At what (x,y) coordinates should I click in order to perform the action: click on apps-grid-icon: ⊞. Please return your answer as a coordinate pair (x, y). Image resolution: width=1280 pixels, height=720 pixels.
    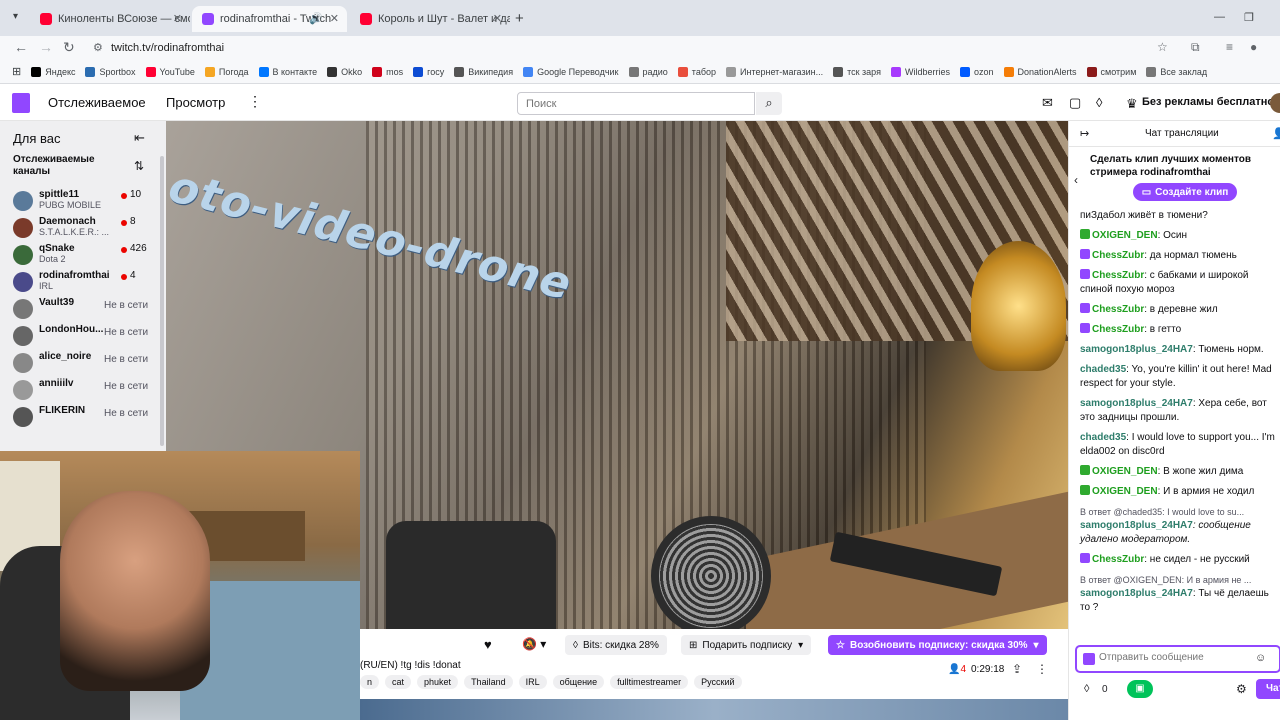
    Looking at the image, I should click on (16, 71).